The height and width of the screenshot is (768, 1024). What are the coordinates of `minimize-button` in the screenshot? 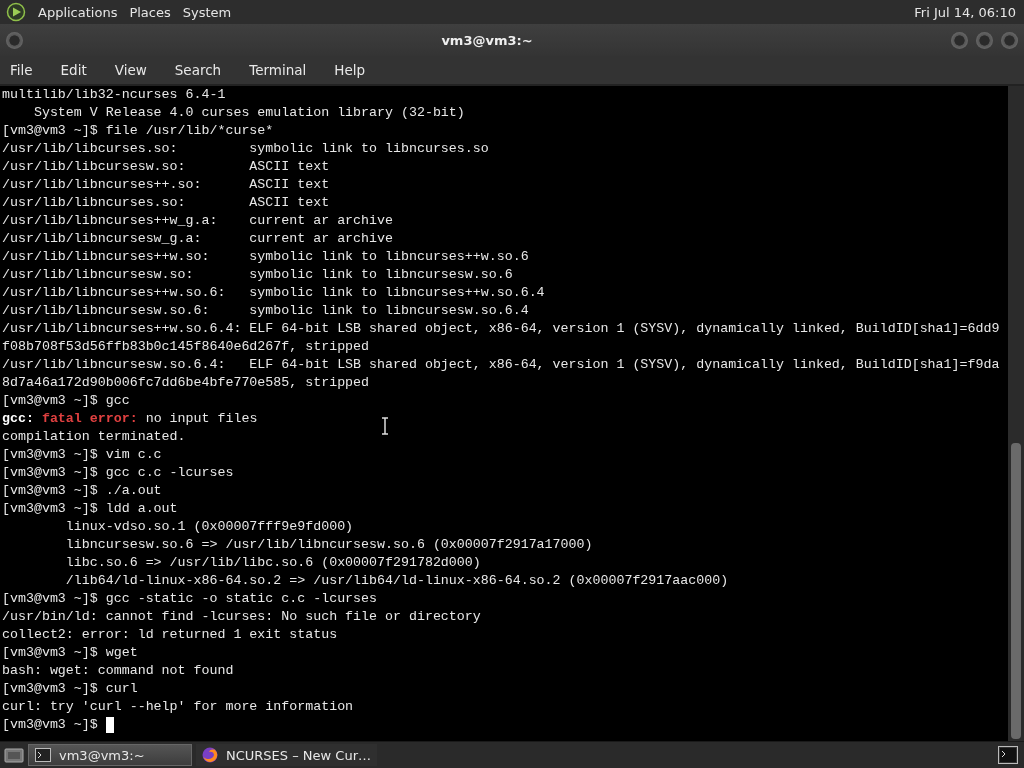 It's located at (959, 40).